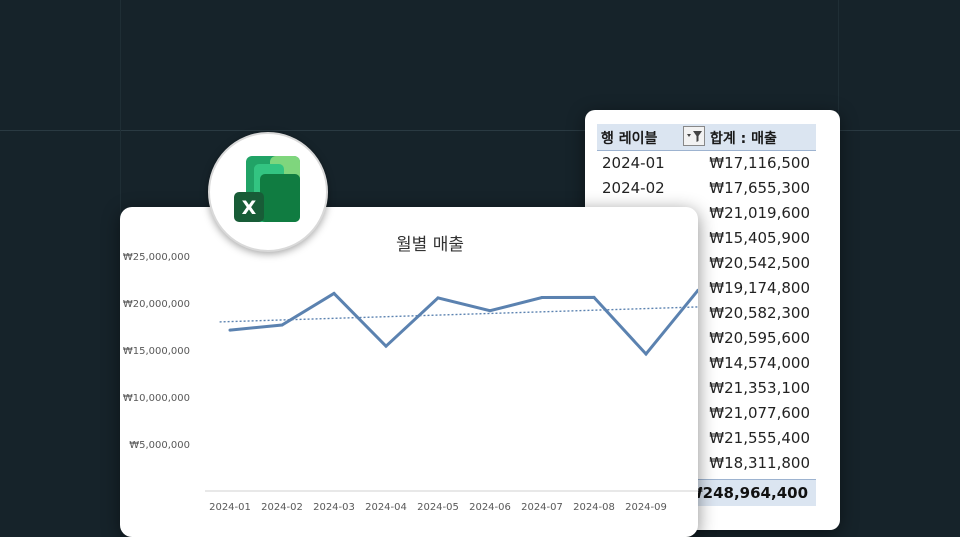 The width and height of the screenshot is (960, 537). I want to click on filter-dropdown-icon, so click(694, 136).